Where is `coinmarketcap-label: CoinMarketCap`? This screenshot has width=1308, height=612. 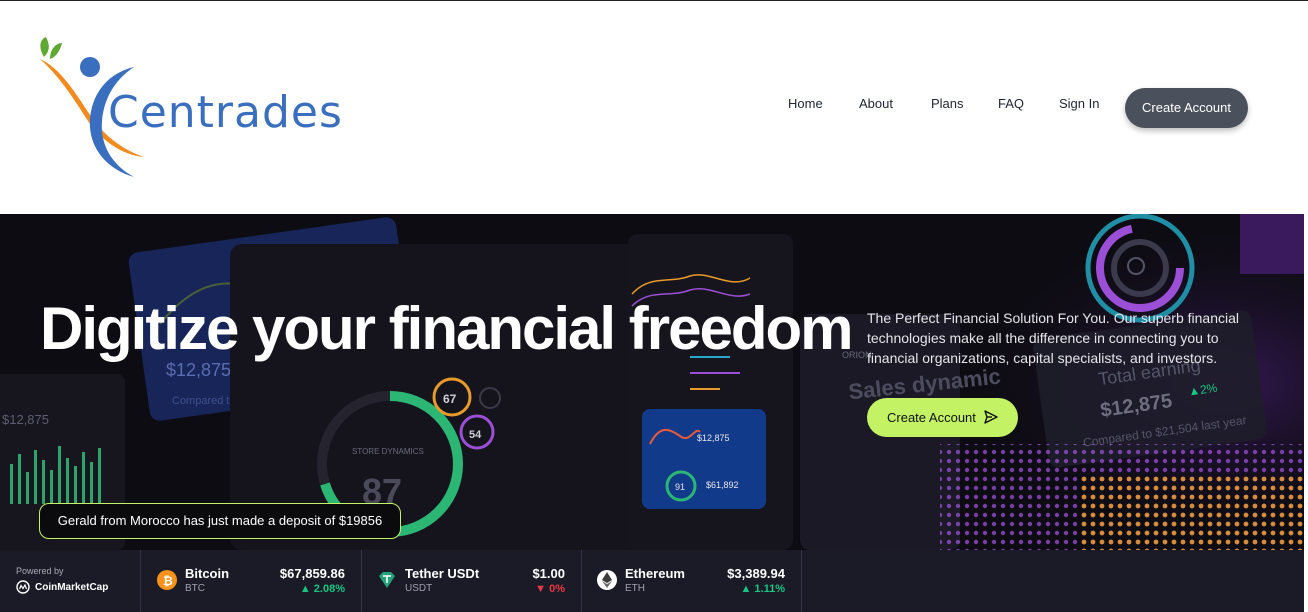 coinmarketcap-label: CoinMarketCap is located at coordinates (72, 587).